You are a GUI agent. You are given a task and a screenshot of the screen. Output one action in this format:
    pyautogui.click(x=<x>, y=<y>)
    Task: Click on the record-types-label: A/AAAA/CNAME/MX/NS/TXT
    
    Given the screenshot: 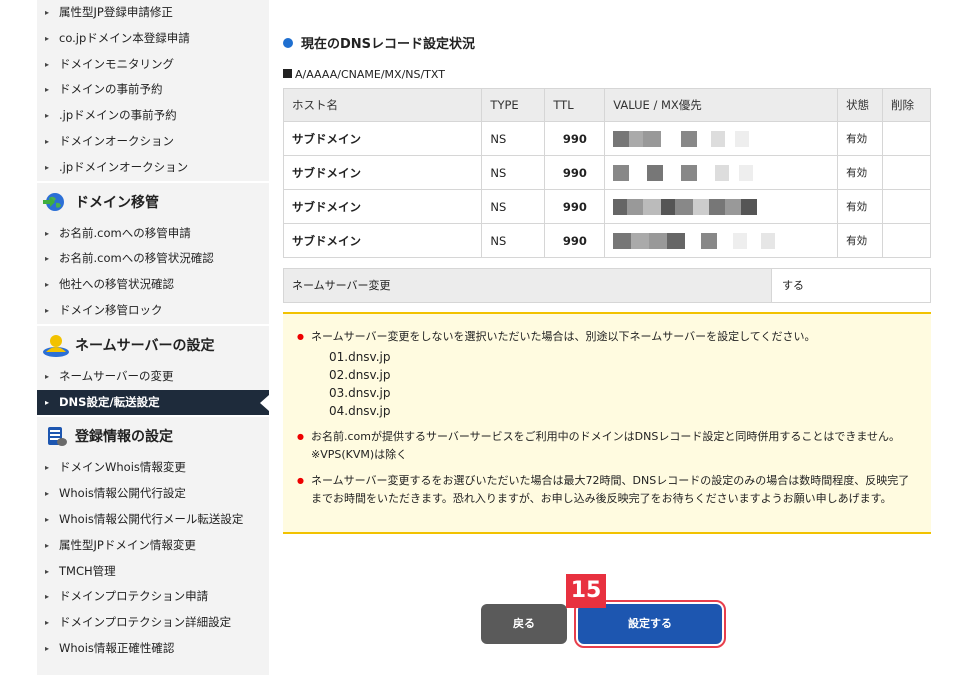 What is the action you would take?
    pyautogui.click(x=364, y=74)
    